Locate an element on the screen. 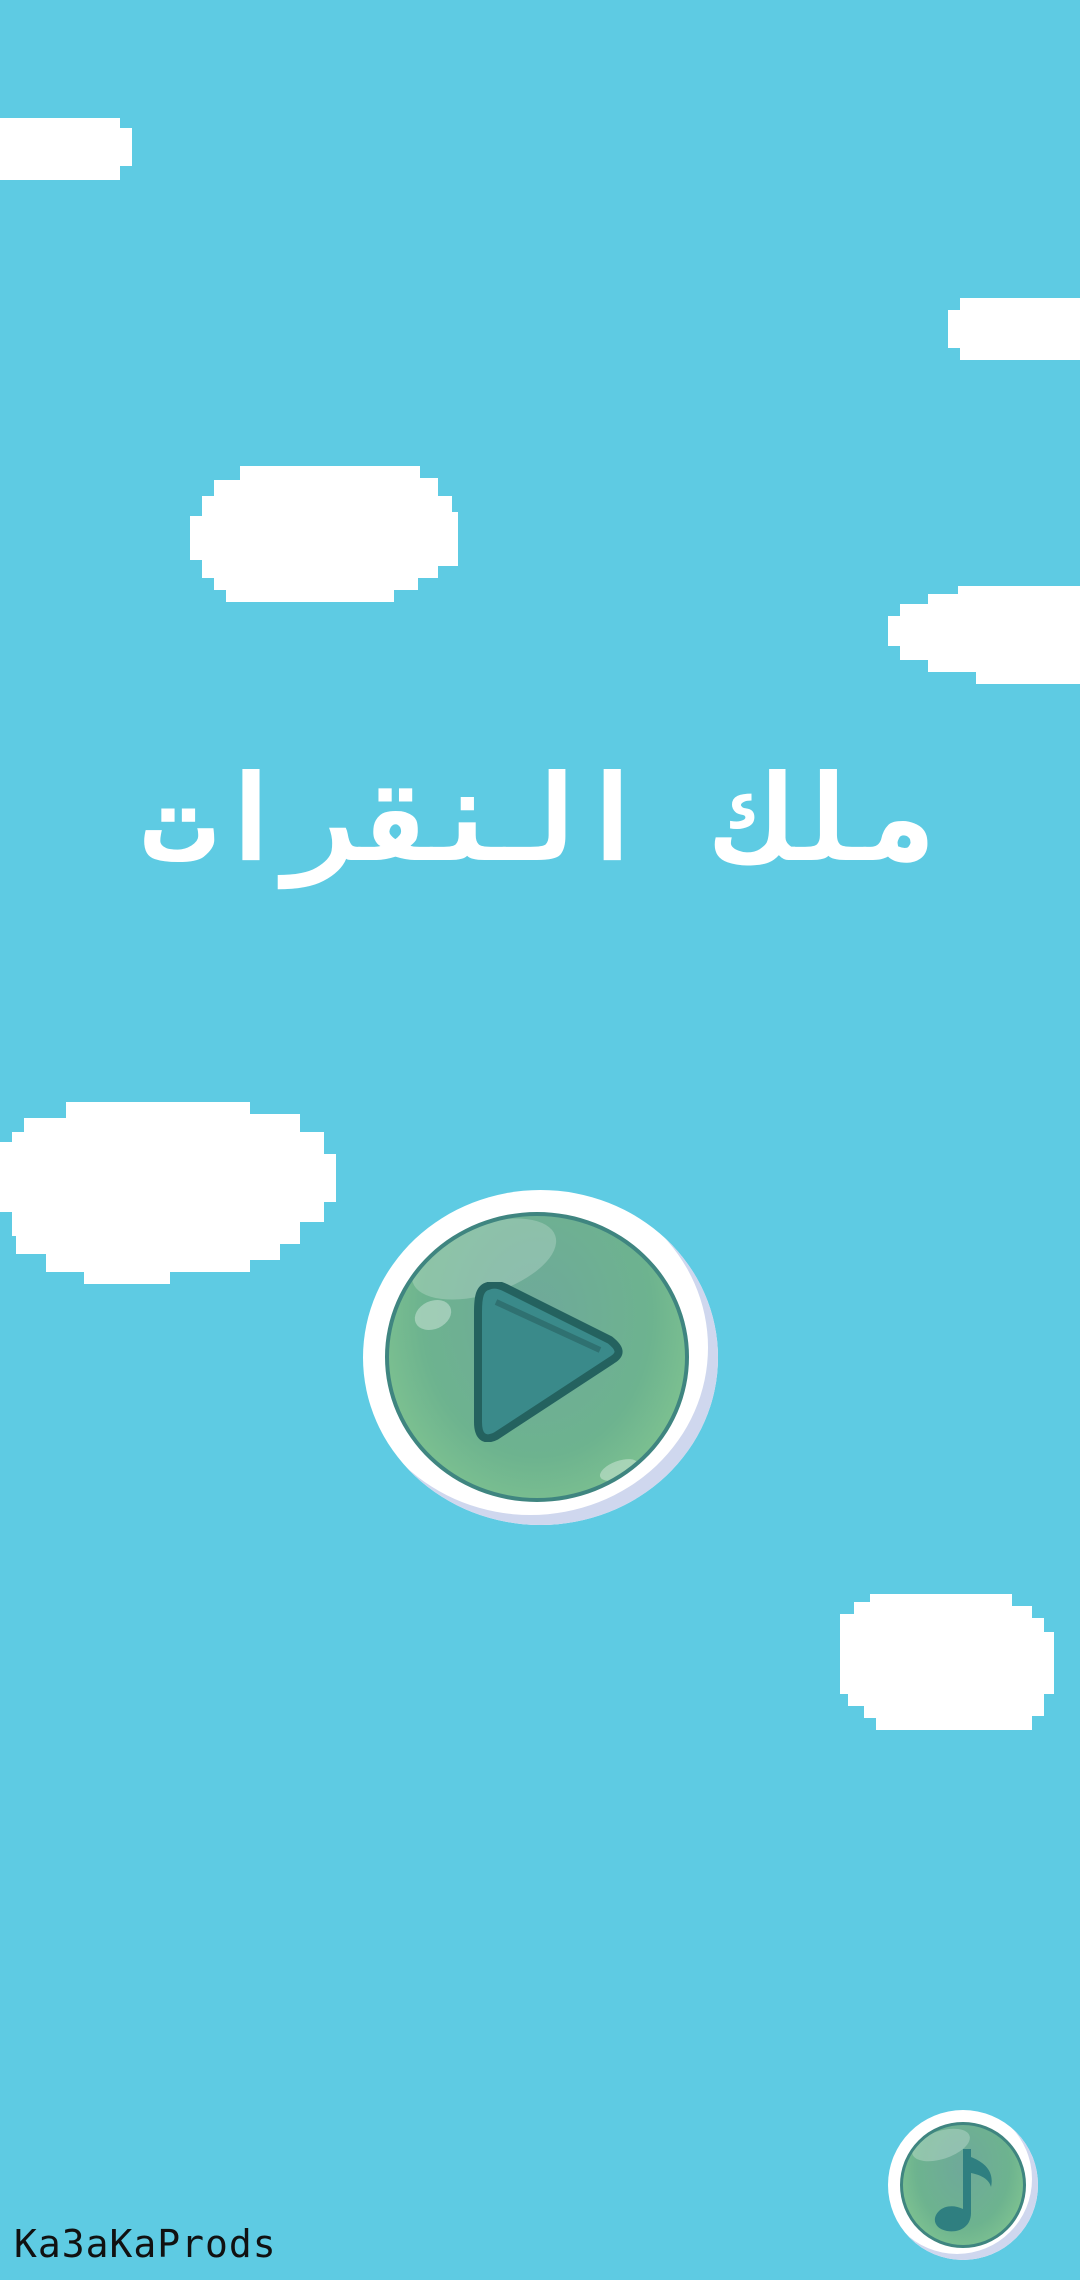  music-button-face is located at coordinates (963, 2185).